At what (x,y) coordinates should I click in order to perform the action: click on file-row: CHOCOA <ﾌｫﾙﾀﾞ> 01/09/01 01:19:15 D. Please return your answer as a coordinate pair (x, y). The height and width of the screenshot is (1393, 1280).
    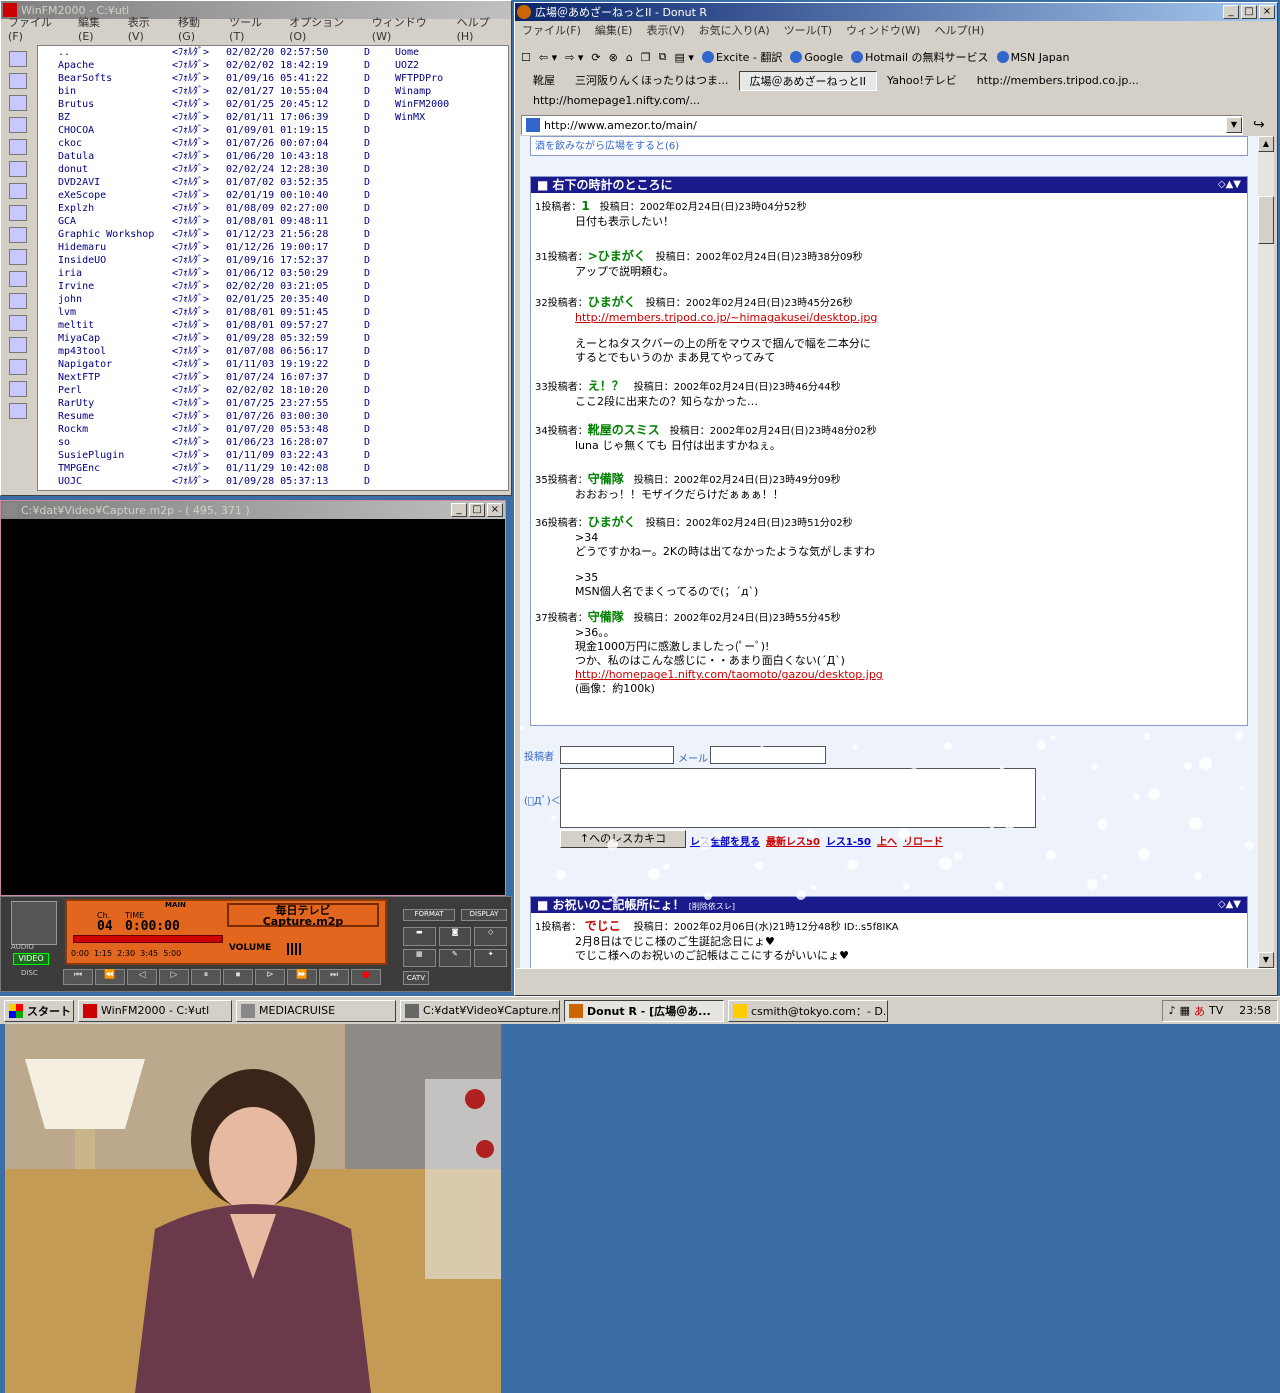
    Looking at the image, I should click on (273, 130).